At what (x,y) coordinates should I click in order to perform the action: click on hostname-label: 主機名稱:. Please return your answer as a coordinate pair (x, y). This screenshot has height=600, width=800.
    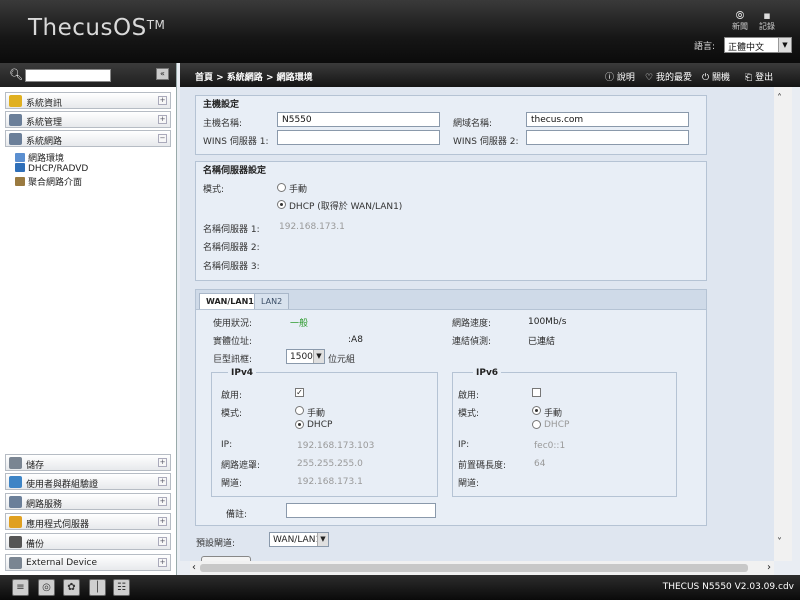
    Looking at the image, I should click on (223, 124).